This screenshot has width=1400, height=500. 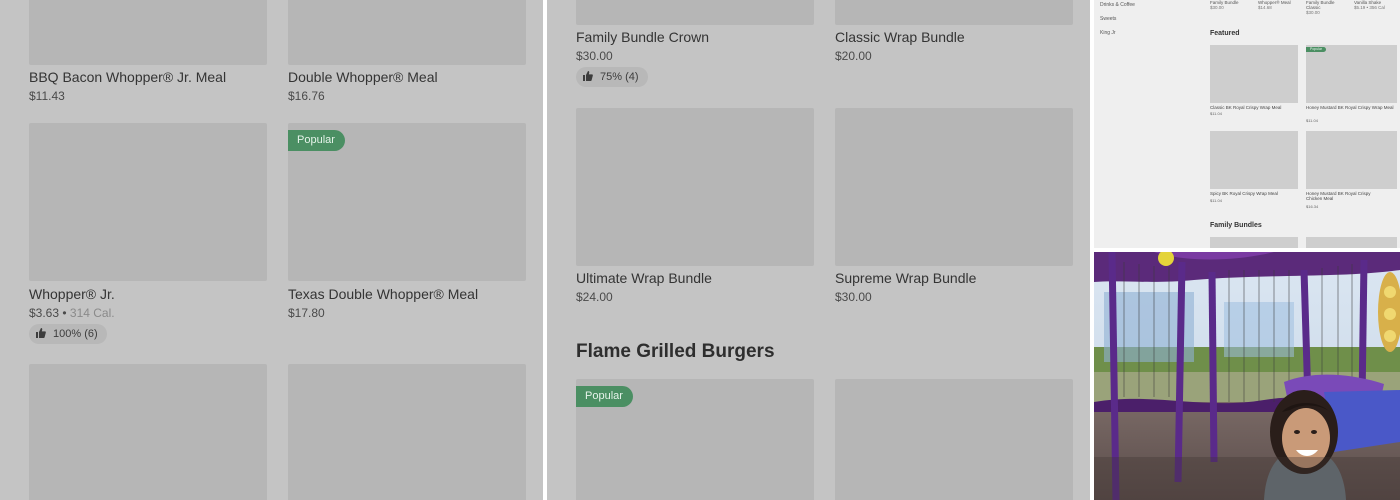 I want to click on menu-item-card: Whopper® Jr. $3.63 • 314 Cal. 100% (6), so click(x=148, y=235).